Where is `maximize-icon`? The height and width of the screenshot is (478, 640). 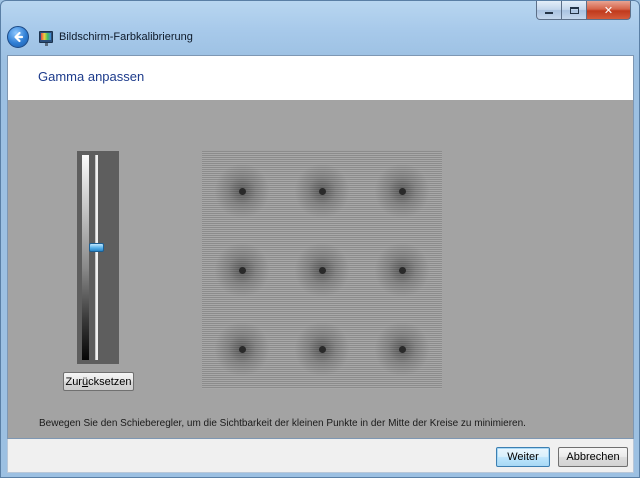
maximize-icon is located at coordinates (574, 10).